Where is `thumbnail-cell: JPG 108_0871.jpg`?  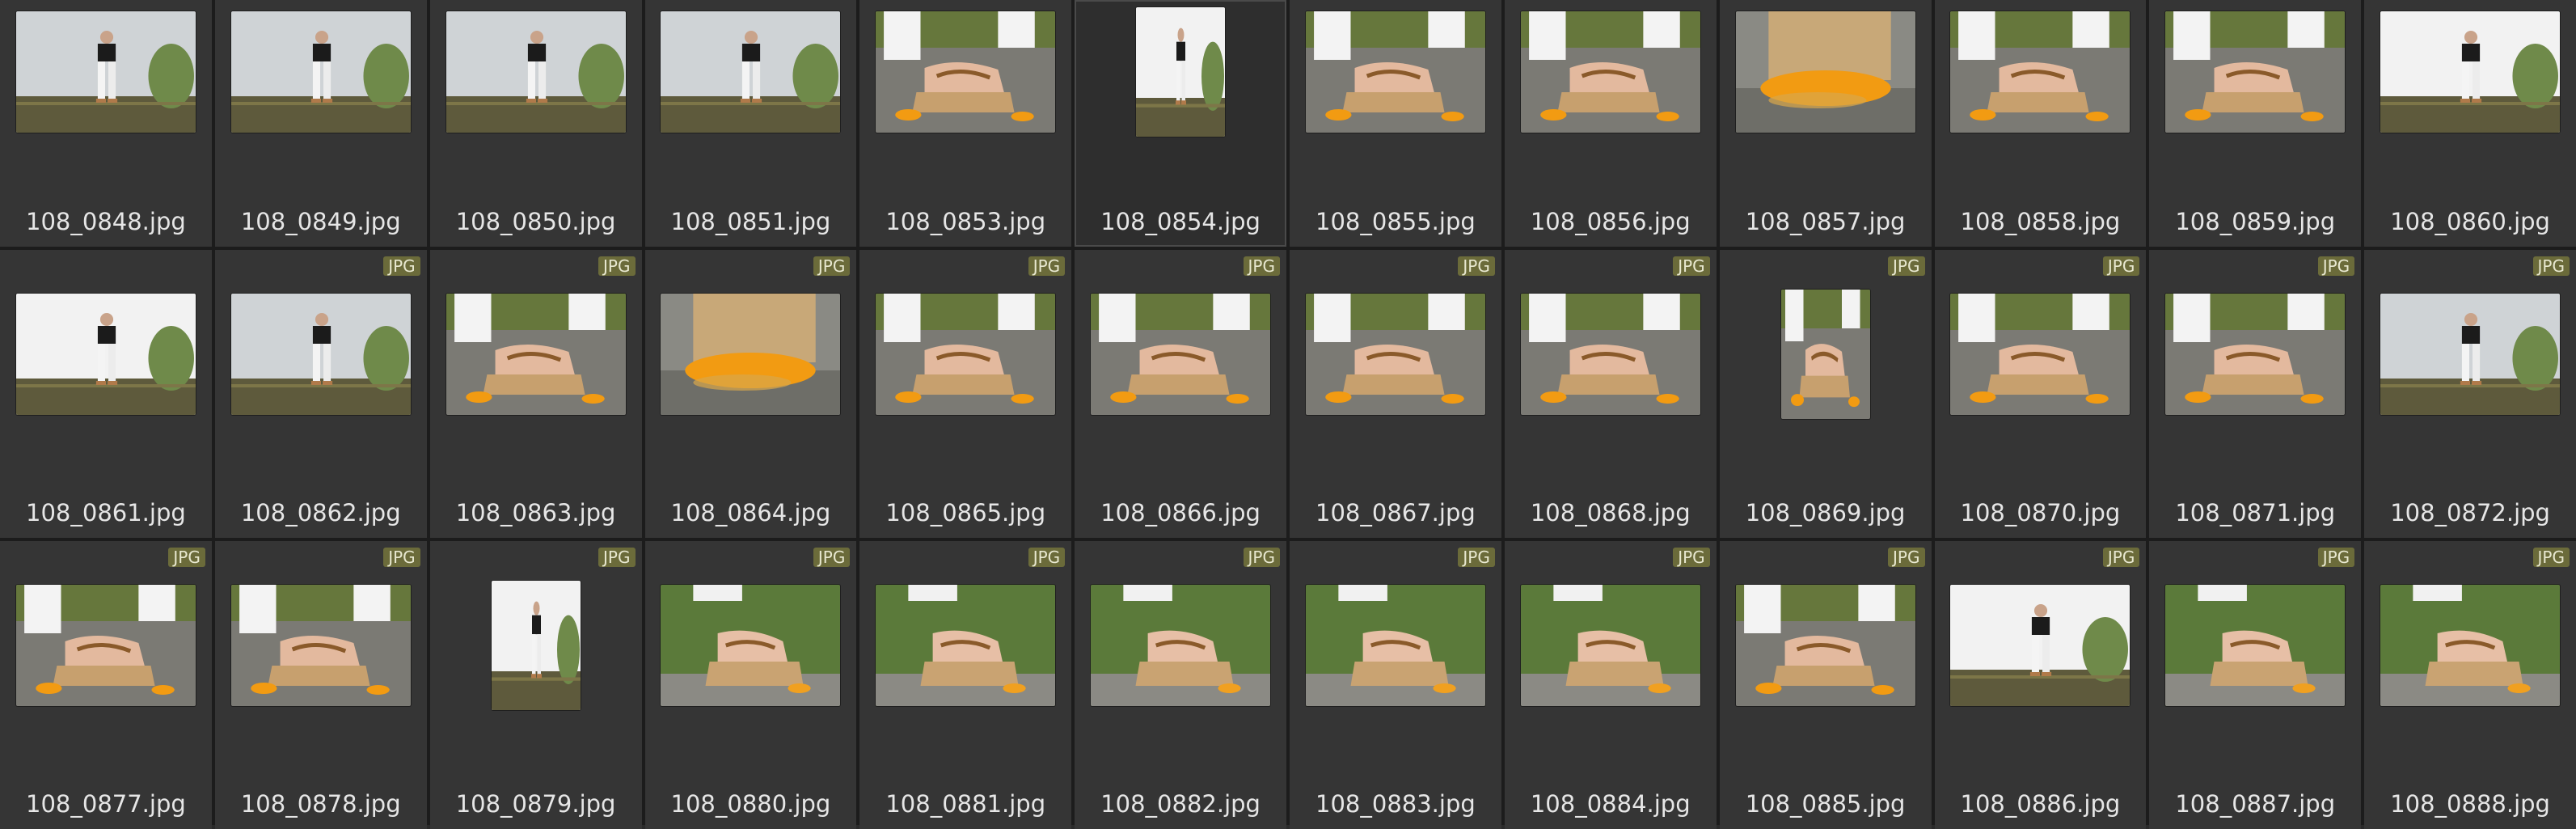
thumbnail-cell: JPG 108_0871.jpg is located at coordinates (2255, 394).